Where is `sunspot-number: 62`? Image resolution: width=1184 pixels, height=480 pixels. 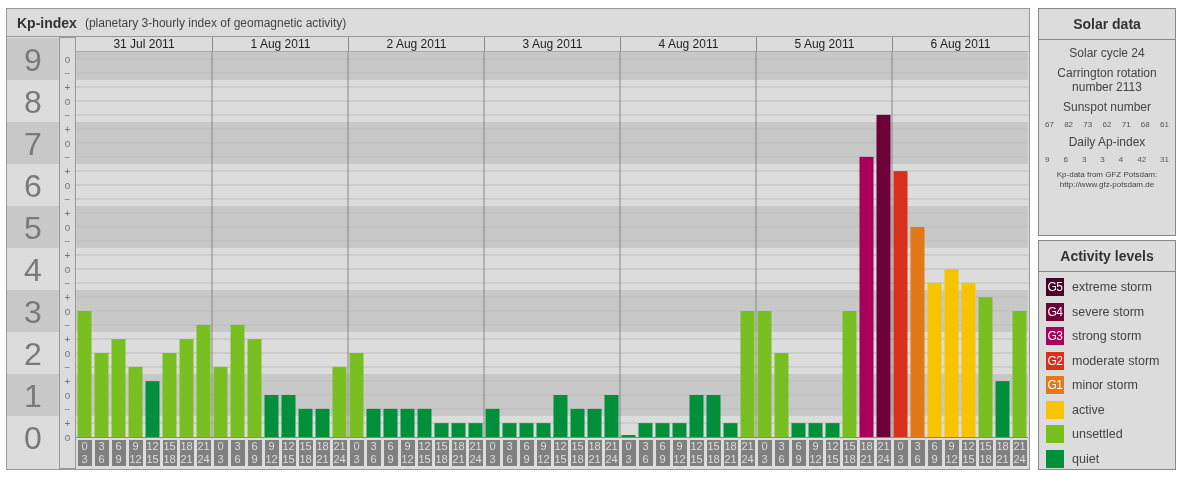
sunspot-number: 62 is located at coordinates (1107, 124).